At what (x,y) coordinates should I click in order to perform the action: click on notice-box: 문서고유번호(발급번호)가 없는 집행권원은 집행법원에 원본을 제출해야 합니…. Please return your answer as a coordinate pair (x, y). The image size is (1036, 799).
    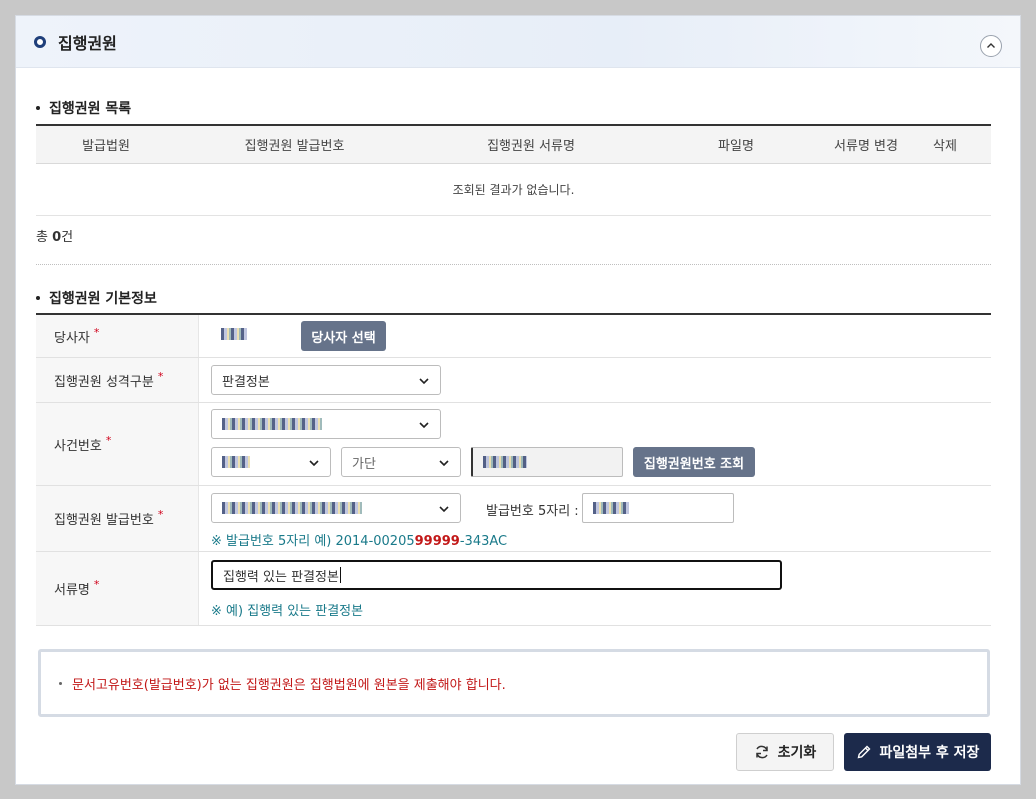
    Looking at the image, I should click on (514, 683).